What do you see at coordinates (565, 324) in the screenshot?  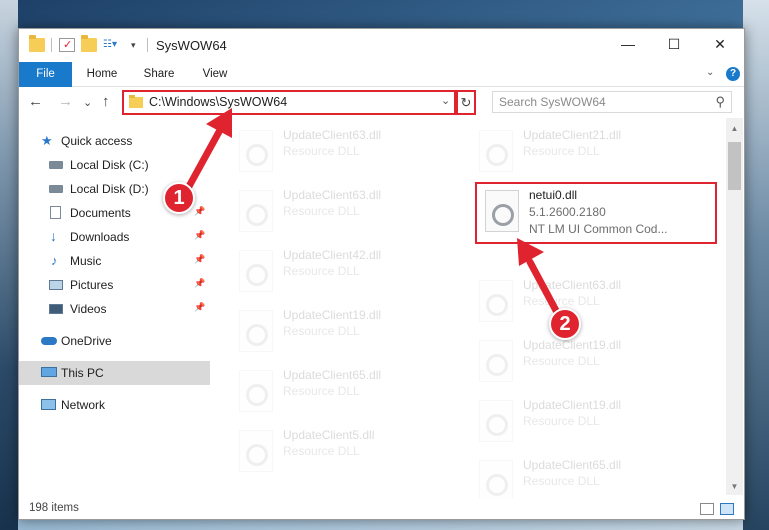 I see `step-callout-two: 2` at bounding box center [565, 324].